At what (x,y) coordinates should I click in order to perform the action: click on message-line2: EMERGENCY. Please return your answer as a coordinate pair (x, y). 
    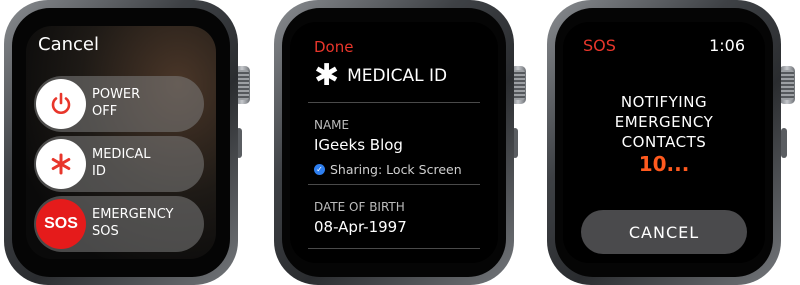
    Looking at the image, I should click on (664, 122).